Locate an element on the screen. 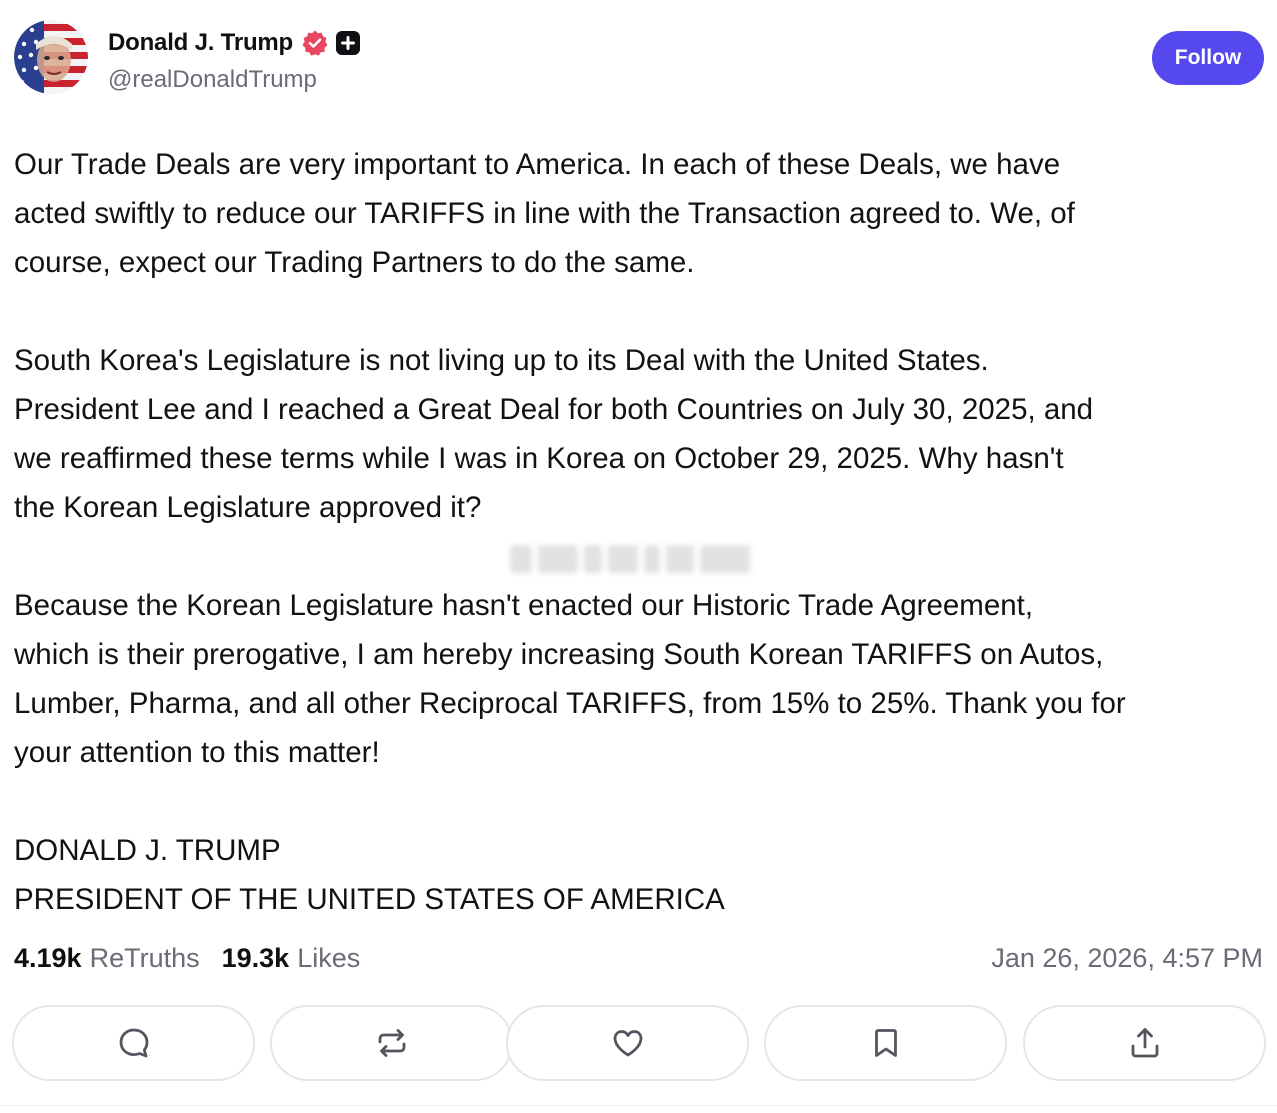 This screenshot has height=1113, width=1277. user-handle: @realDonaldTrump is located at coordinates (212, 80).